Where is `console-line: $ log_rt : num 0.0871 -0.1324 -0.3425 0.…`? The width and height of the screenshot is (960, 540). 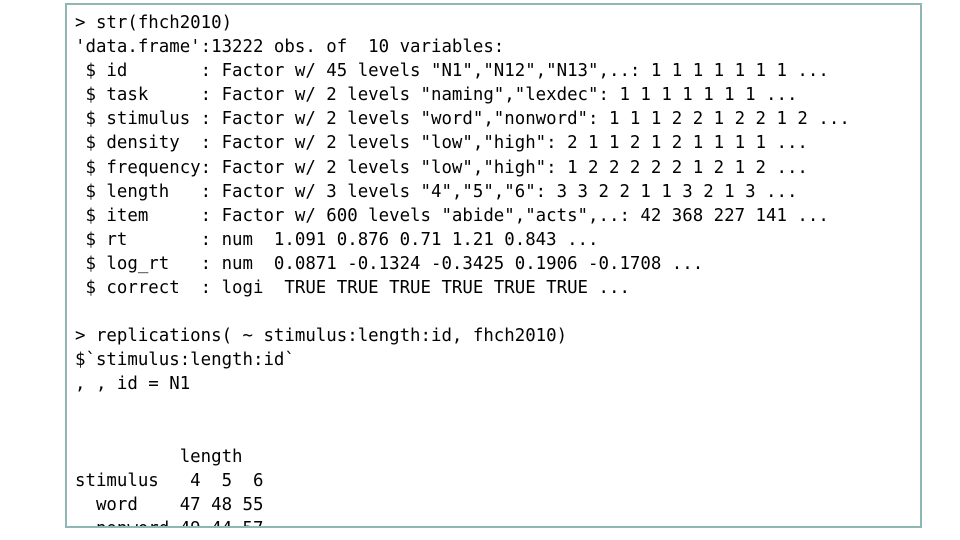
console-line: $ log_rt : num 0.0871 -0.1324 -0.3425 0.… is located at coordinates (389, 263).